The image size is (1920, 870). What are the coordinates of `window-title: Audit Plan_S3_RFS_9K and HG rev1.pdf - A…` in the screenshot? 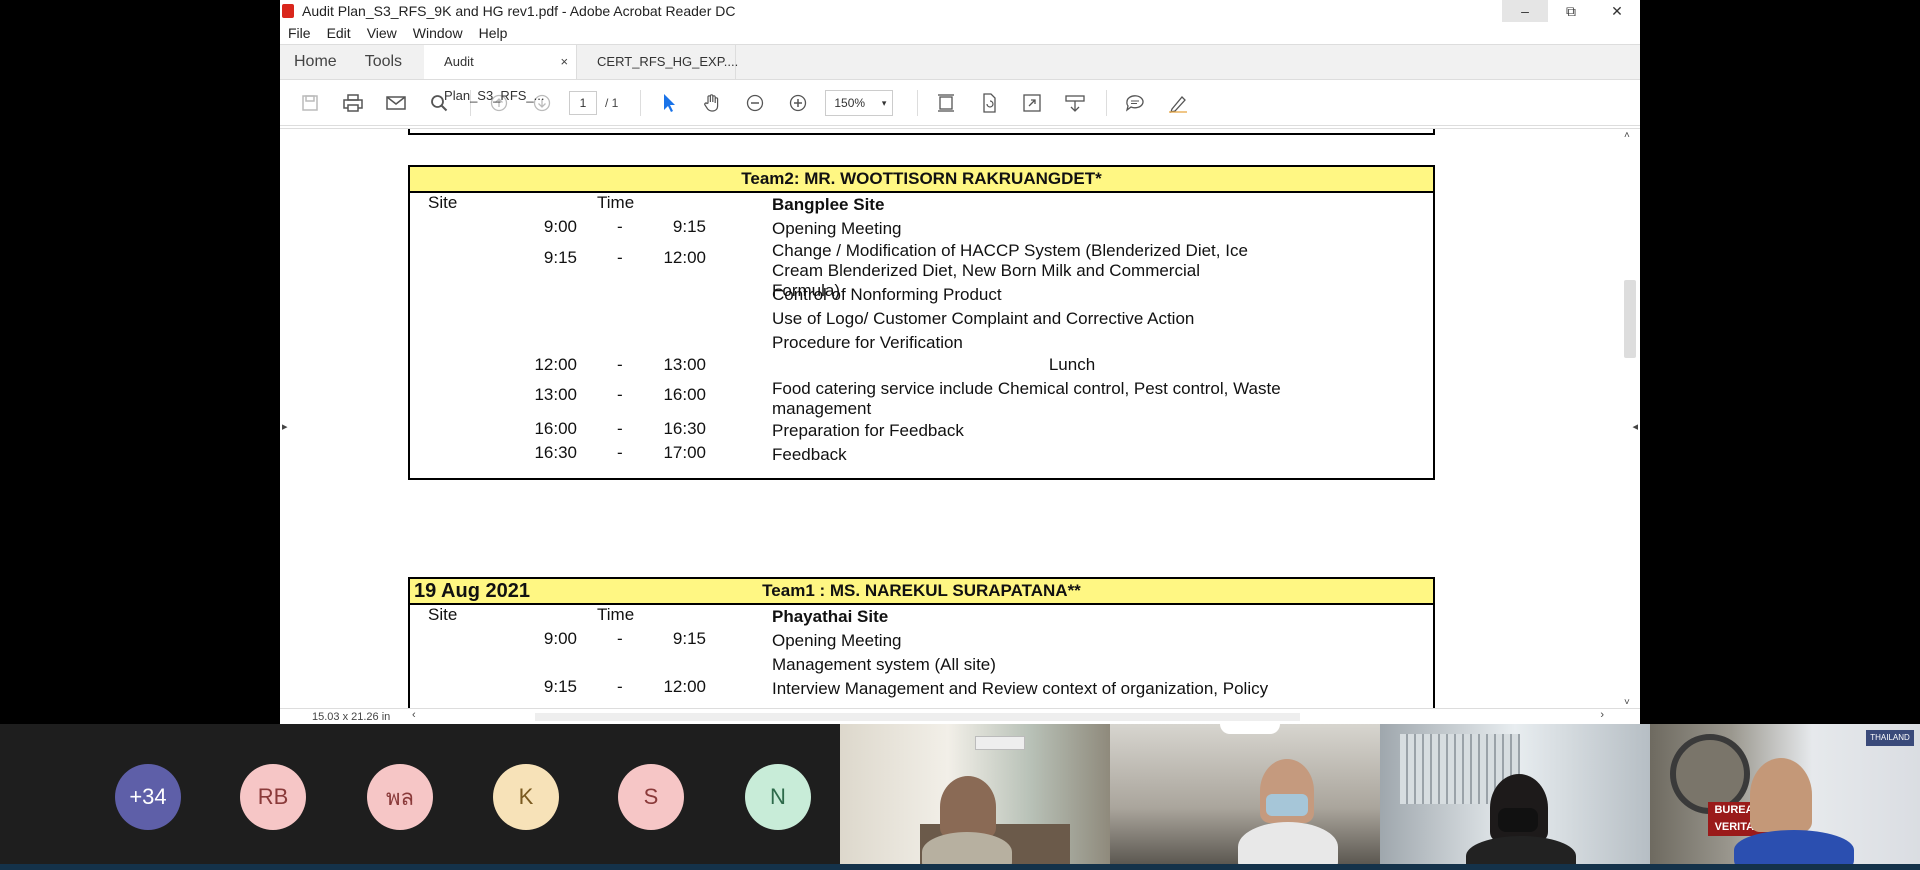 It's located at (519, 11).